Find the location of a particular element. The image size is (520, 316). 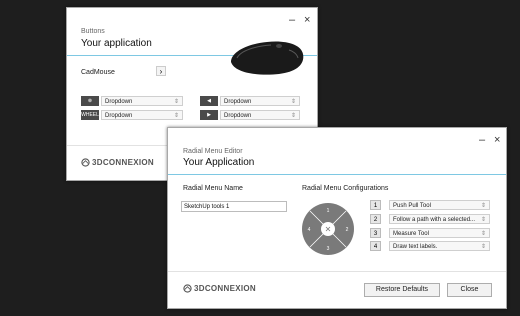

window-title: Your Application is located at coordinates (219, 162).